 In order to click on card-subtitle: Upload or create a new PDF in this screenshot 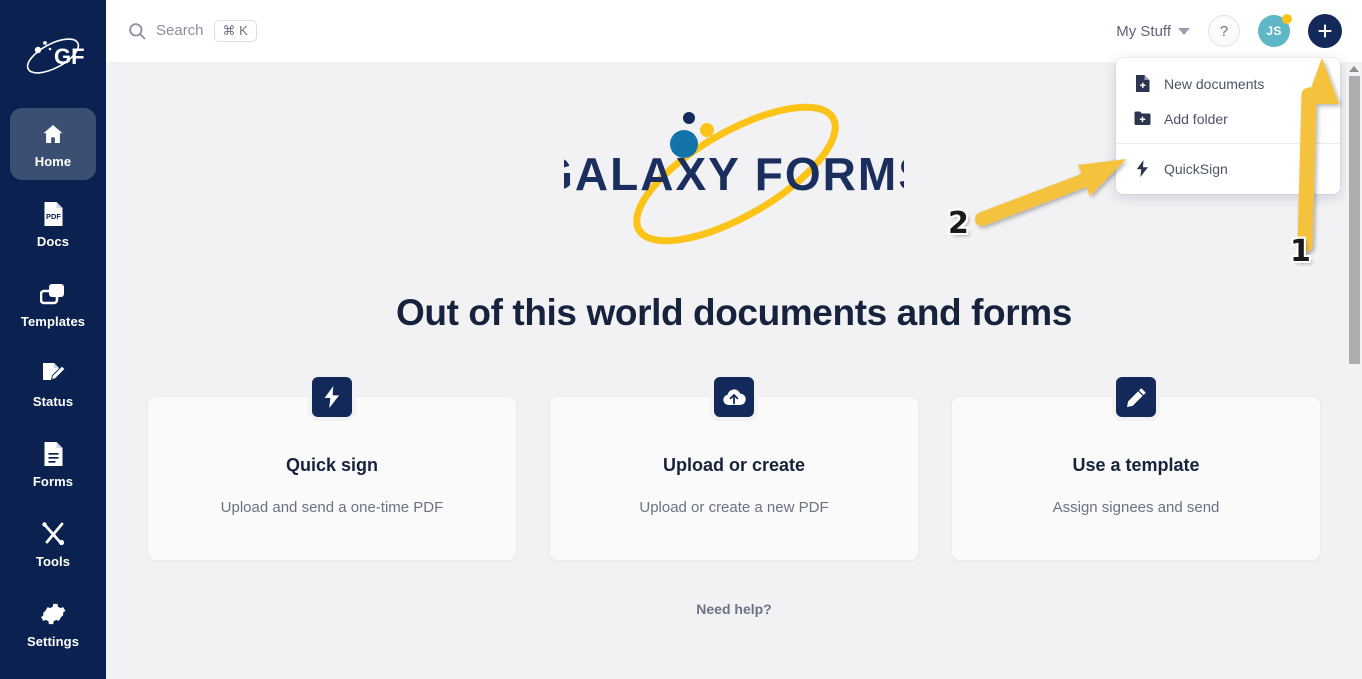, I will do `click(734, 507)`.